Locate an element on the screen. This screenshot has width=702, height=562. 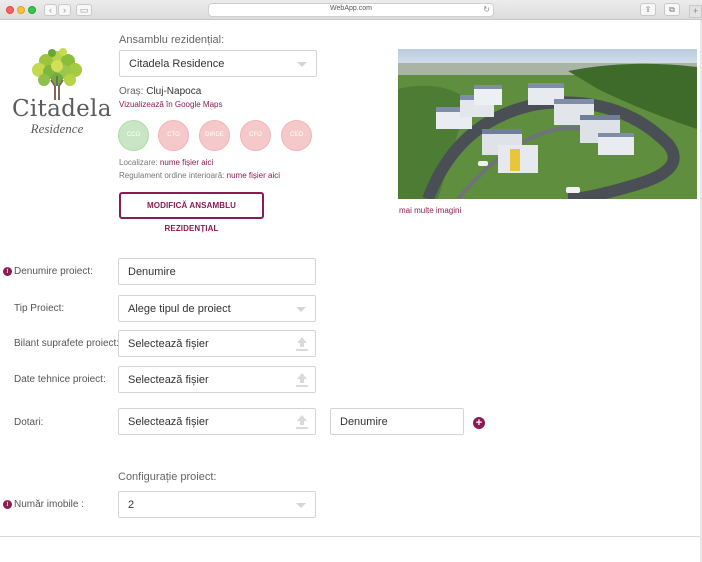
project-name-placeholder: Denumire is located at coordinates (152, 272).